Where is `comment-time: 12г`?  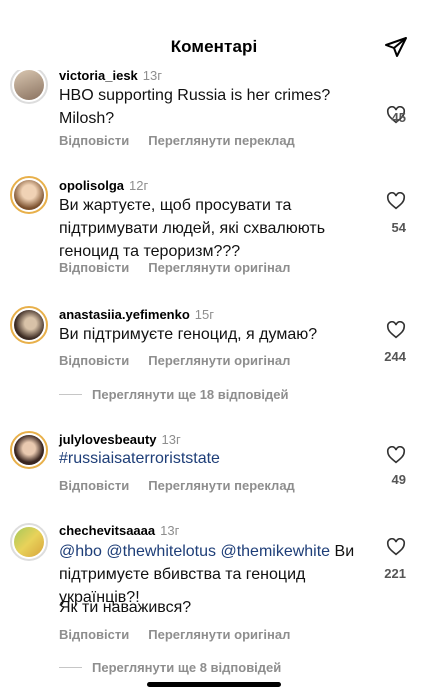 comment-time: 12г is located at coordinates (139, 185).